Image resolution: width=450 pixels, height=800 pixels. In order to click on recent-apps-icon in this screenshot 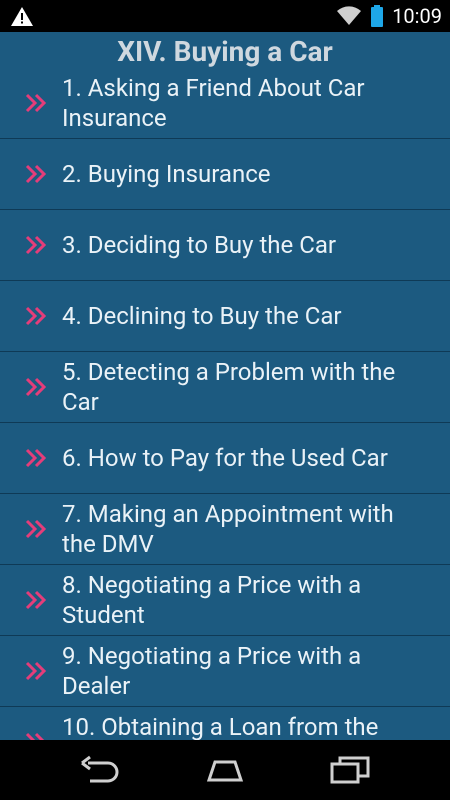, I will do `click(350, 770)`.